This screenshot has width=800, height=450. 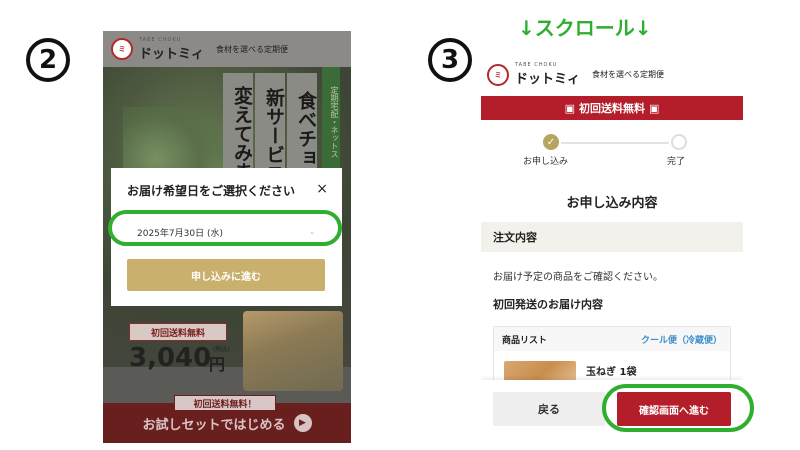 I want to click on vegetable-box-image, so click(x=293, y=351).